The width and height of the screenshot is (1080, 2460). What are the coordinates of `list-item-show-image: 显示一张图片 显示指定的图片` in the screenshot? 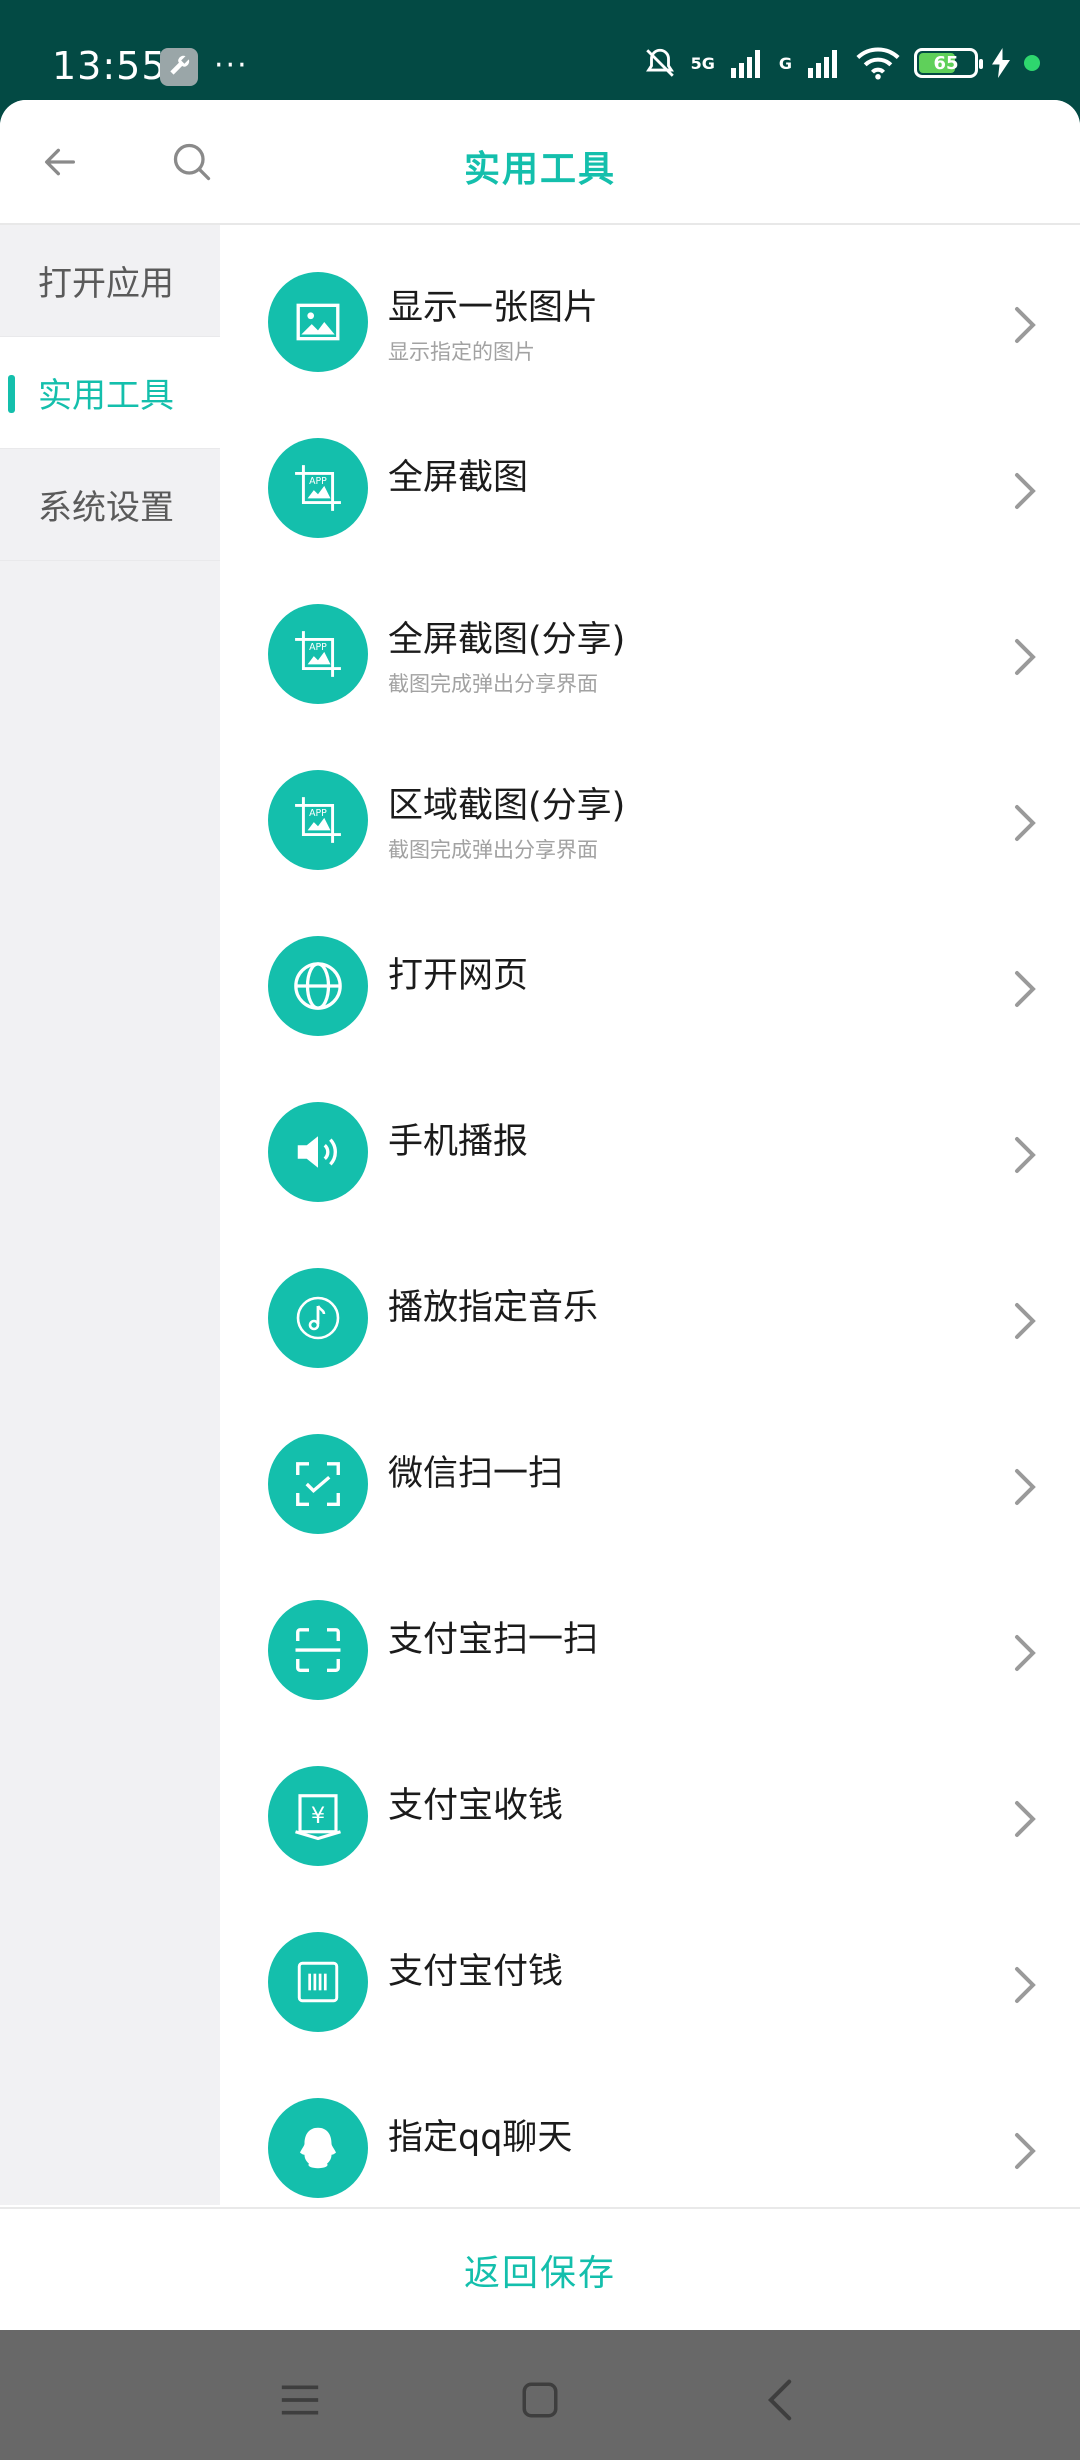 It's located at (650, 308).